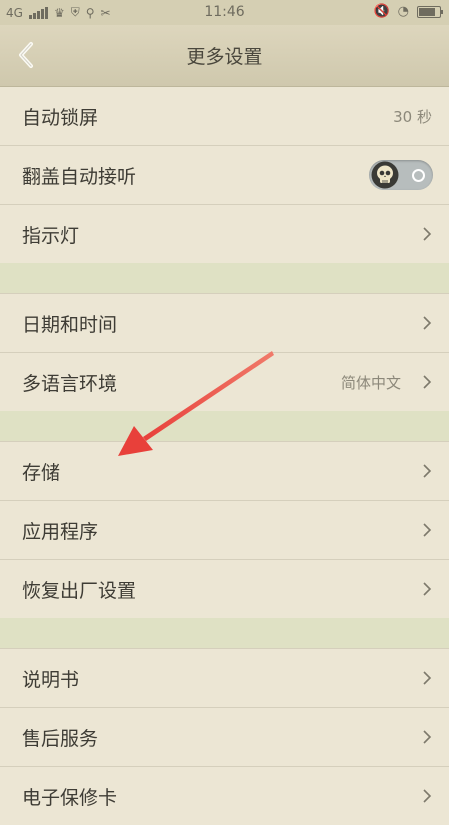 The width and height of the screenshot is (449, 825). What do you see at coordinates (60, 118) in the screenshot?
I see `setting-label: 自动锁屏` at bounding box center [60, 118].